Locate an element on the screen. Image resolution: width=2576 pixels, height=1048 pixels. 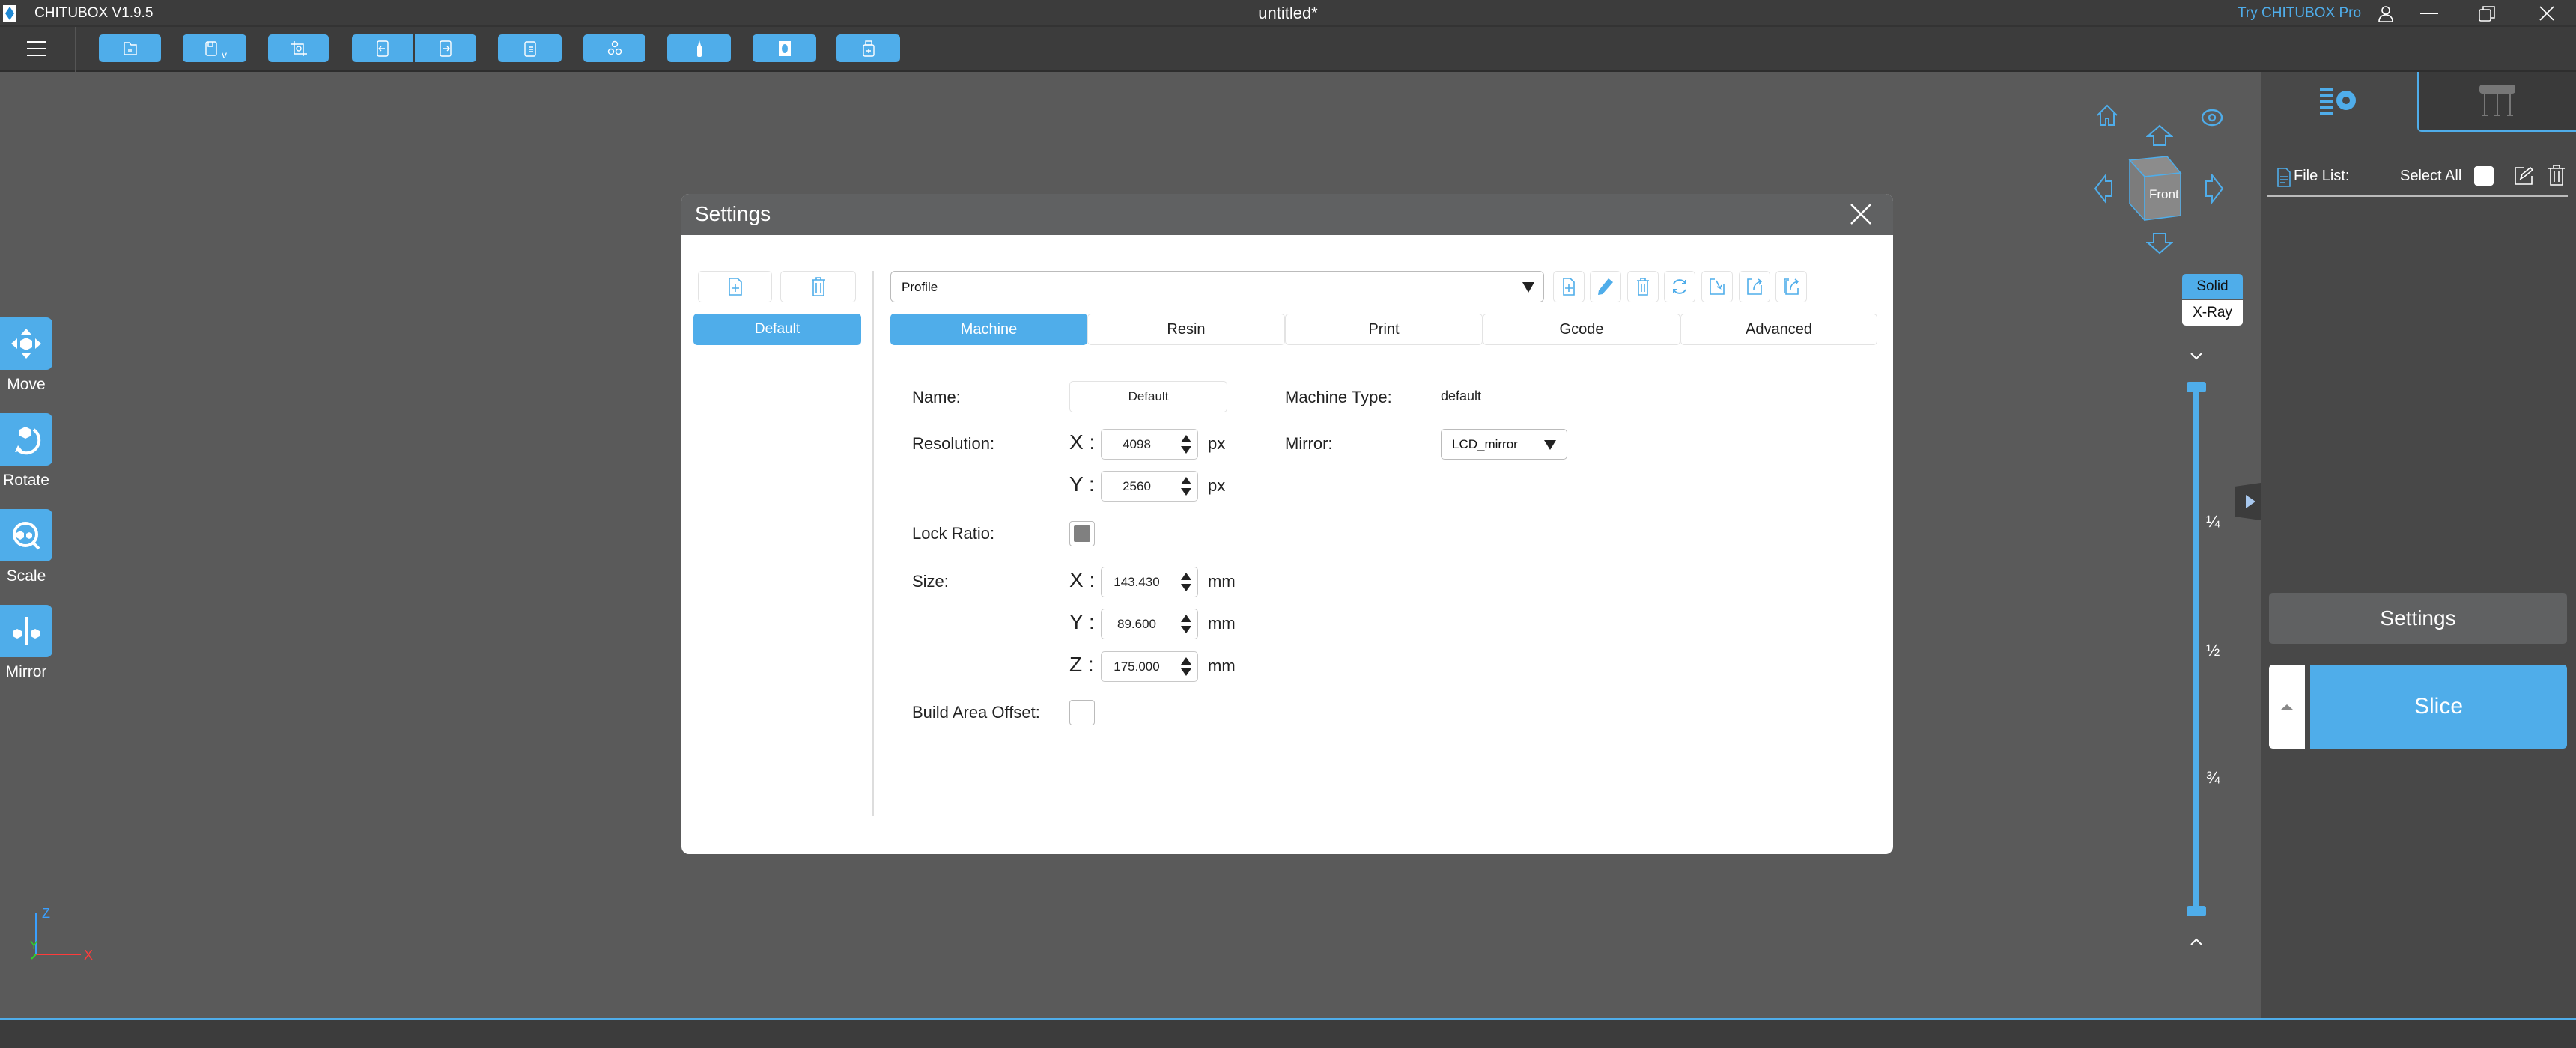
size-y-value: 89.600 is located at coordinates (1136, 624).